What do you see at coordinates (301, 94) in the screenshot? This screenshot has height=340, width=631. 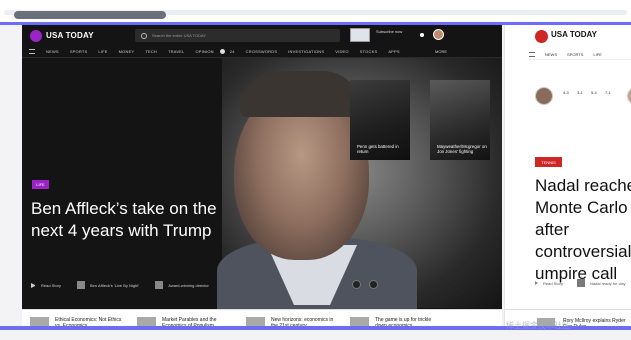 I see `hero-image-hair` at bounding box center [301, 94].